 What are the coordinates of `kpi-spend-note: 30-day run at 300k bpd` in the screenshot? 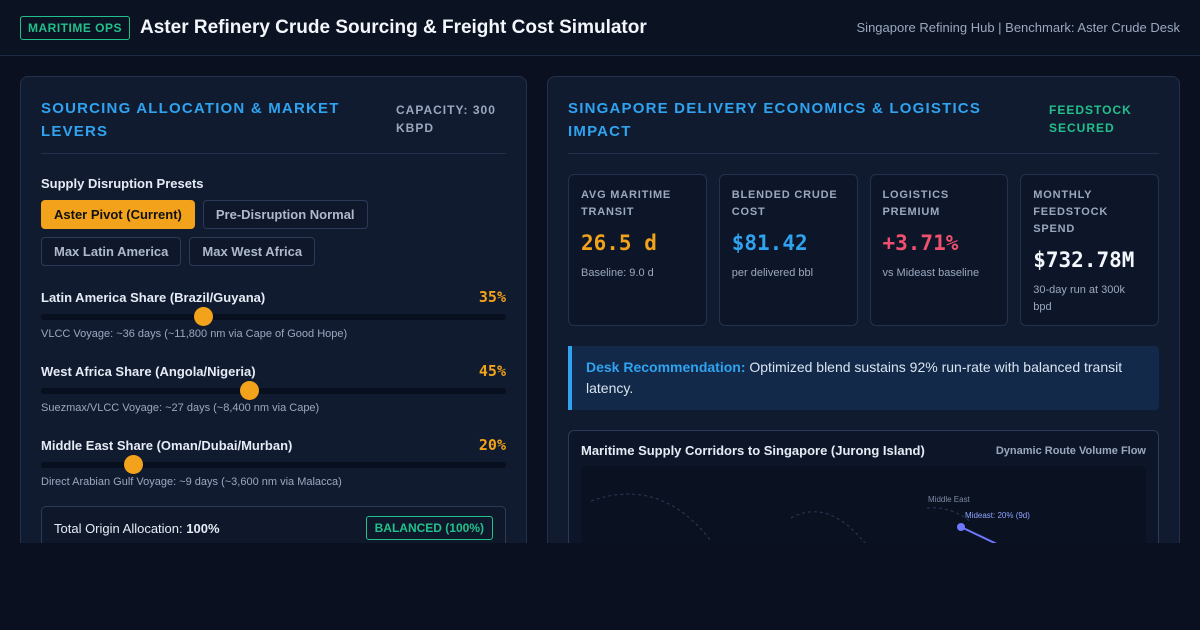 It's located at (1079, 298).